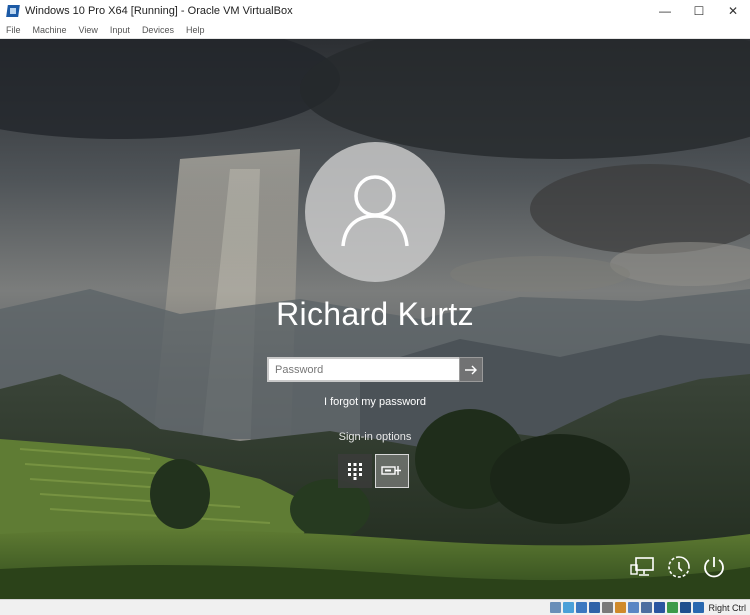 The width and height of the screenshot is (750, 615). I want to click on power-icon, so click(714, 567).